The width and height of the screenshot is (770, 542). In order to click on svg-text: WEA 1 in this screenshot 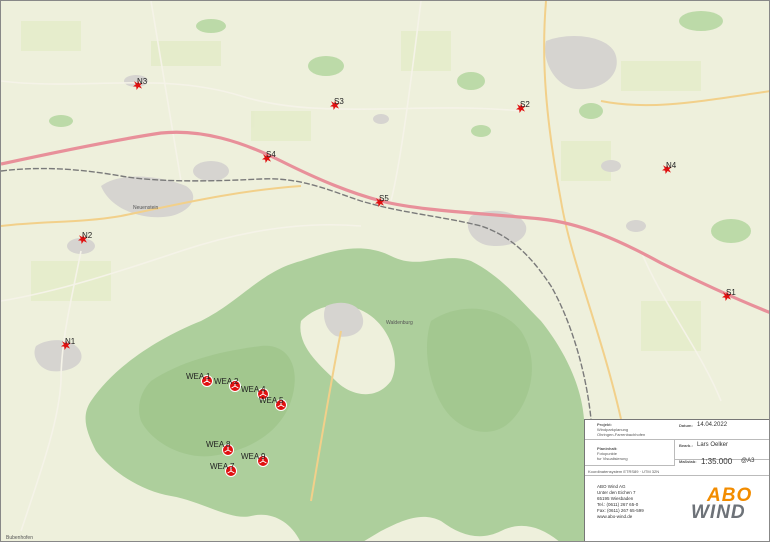, I will do `click(198, 376)`.